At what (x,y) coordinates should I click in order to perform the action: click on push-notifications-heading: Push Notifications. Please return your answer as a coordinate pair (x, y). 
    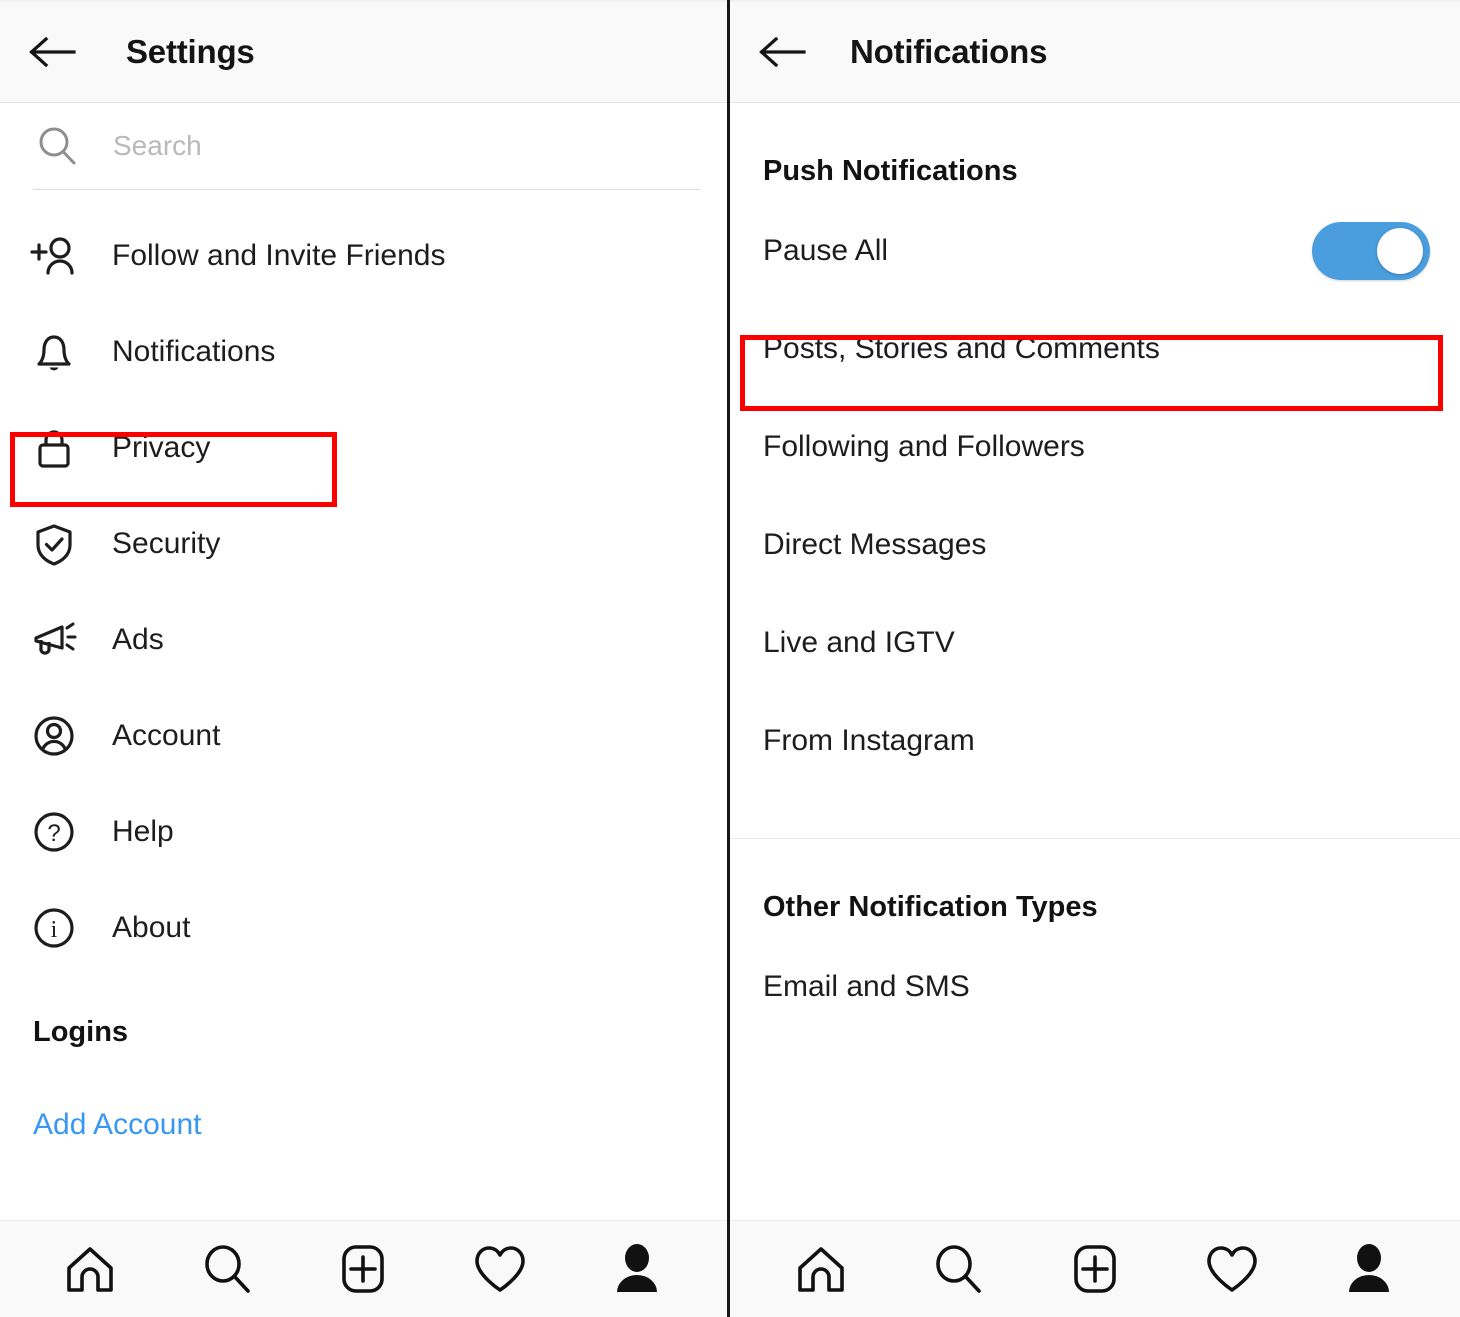
    Looking at the image, I should click on (890, 171).